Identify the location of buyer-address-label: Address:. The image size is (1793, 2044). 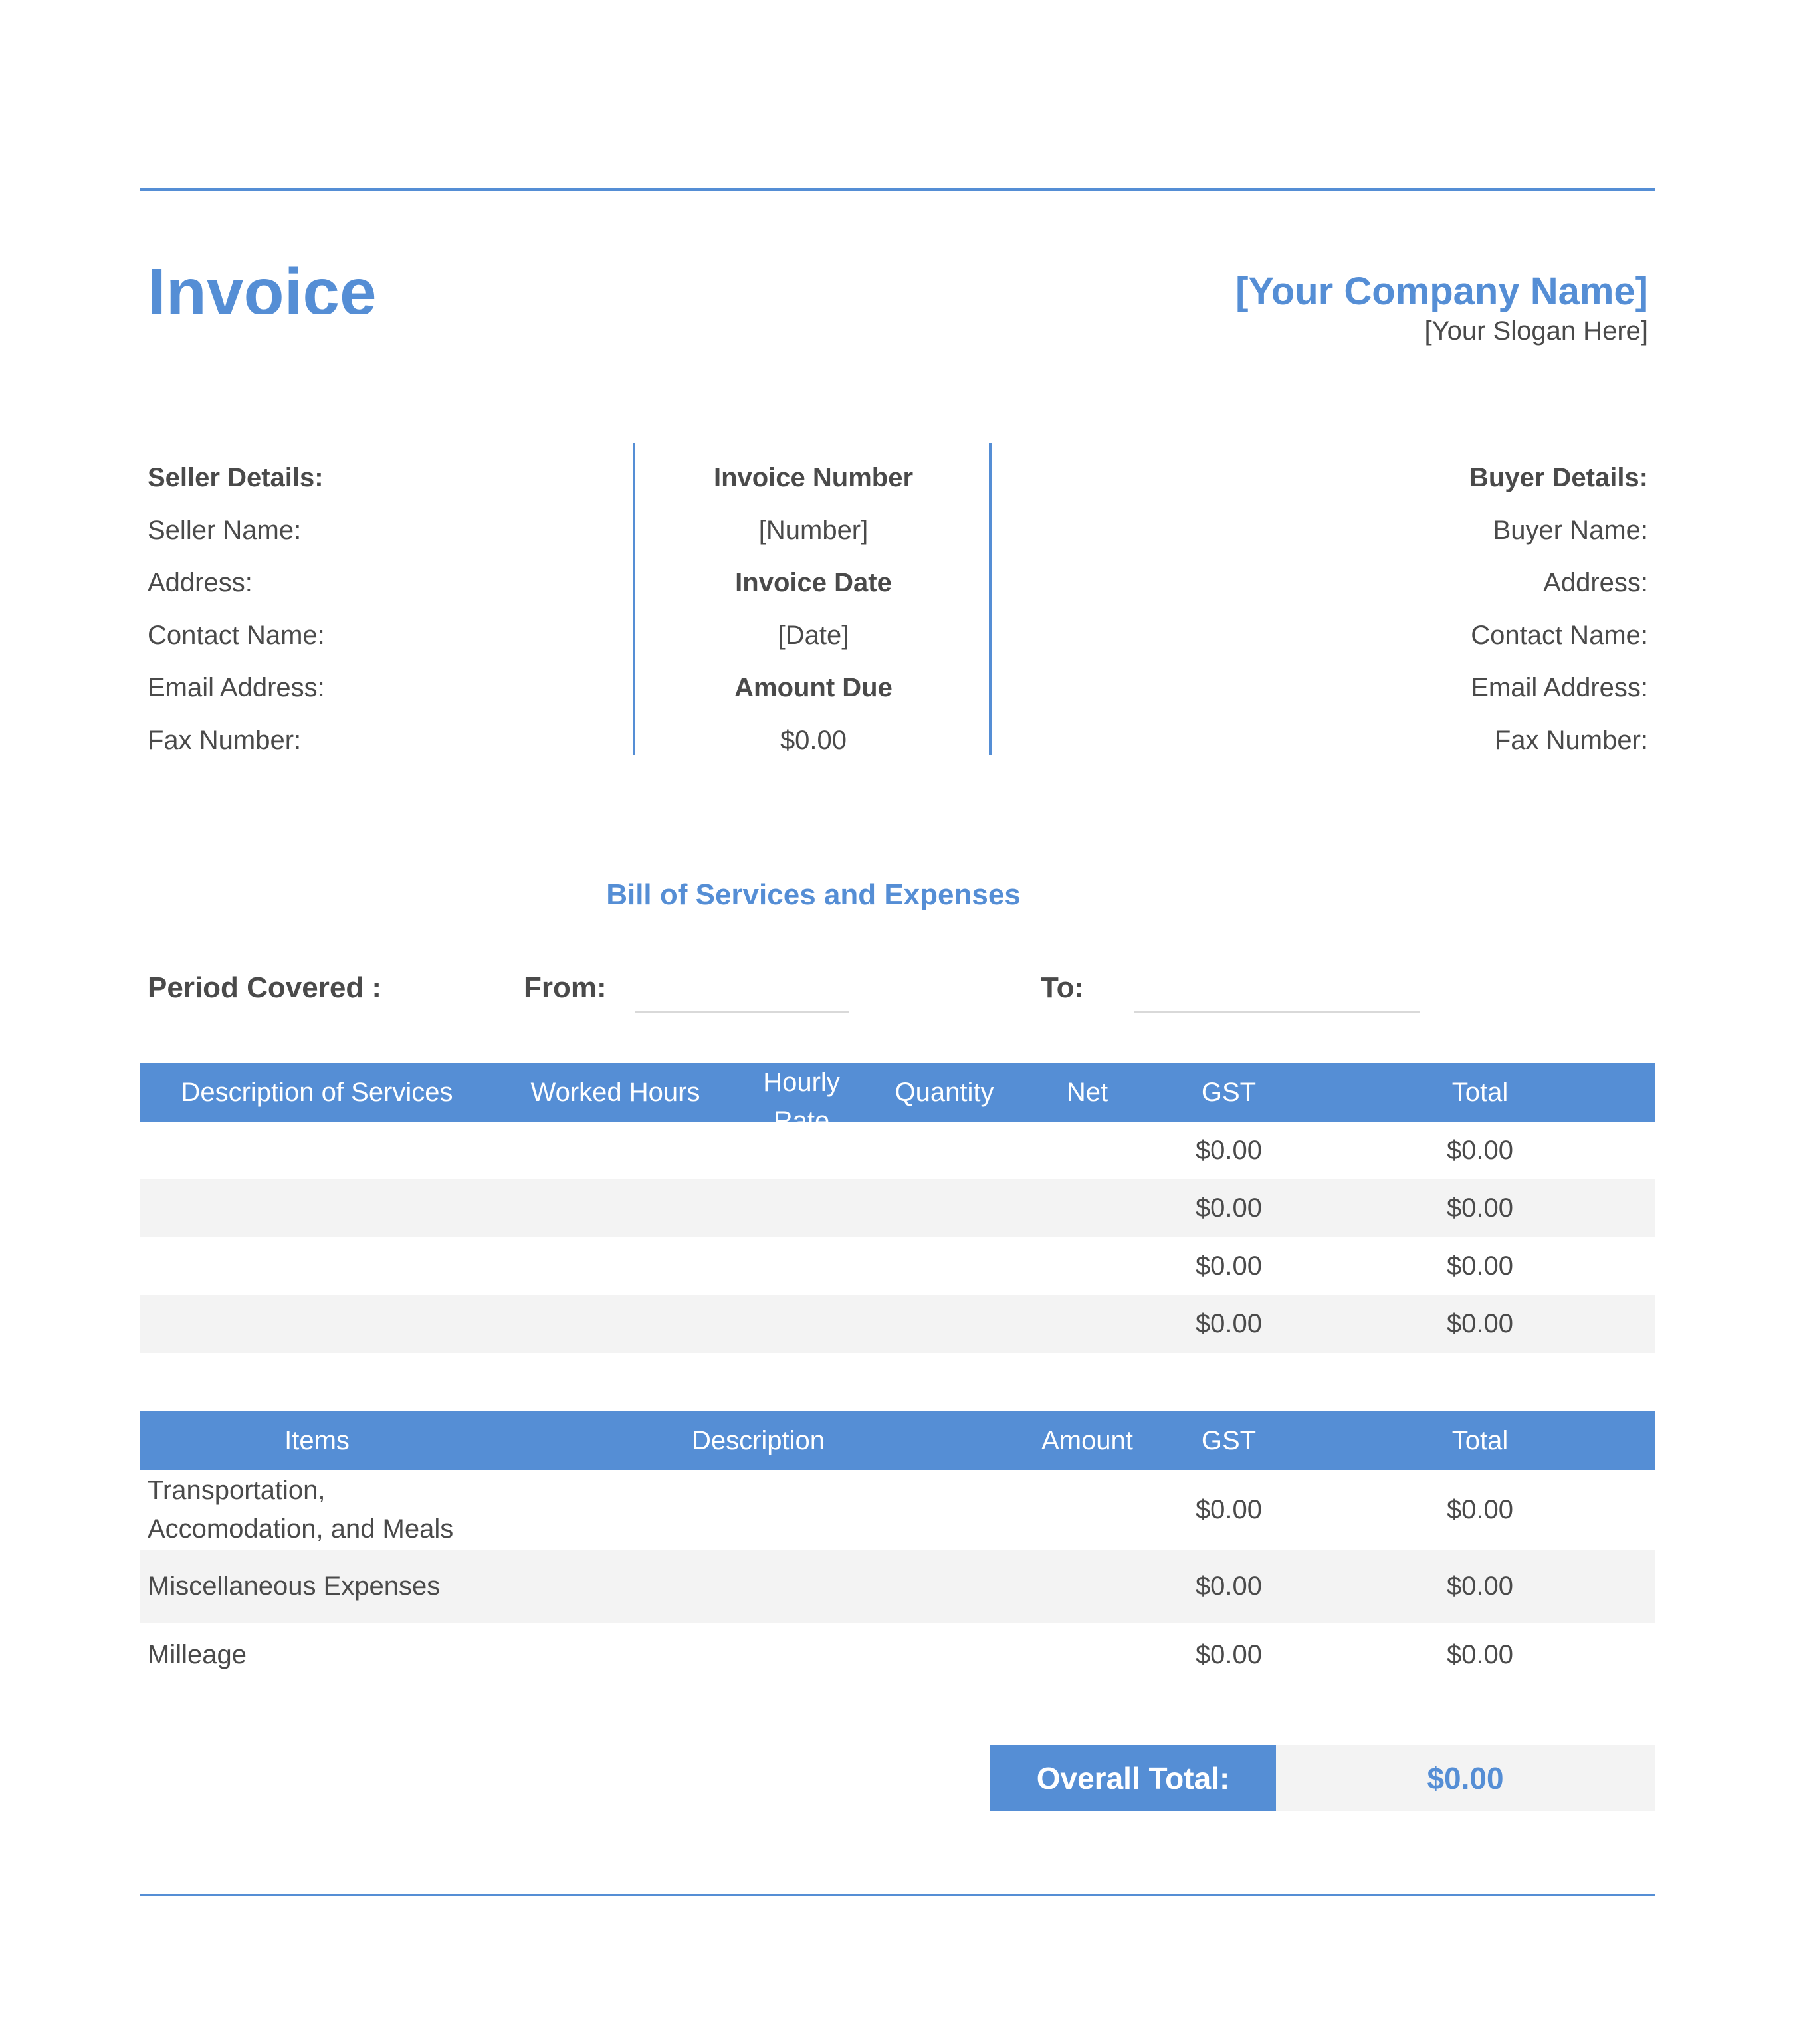
(1415, 583).